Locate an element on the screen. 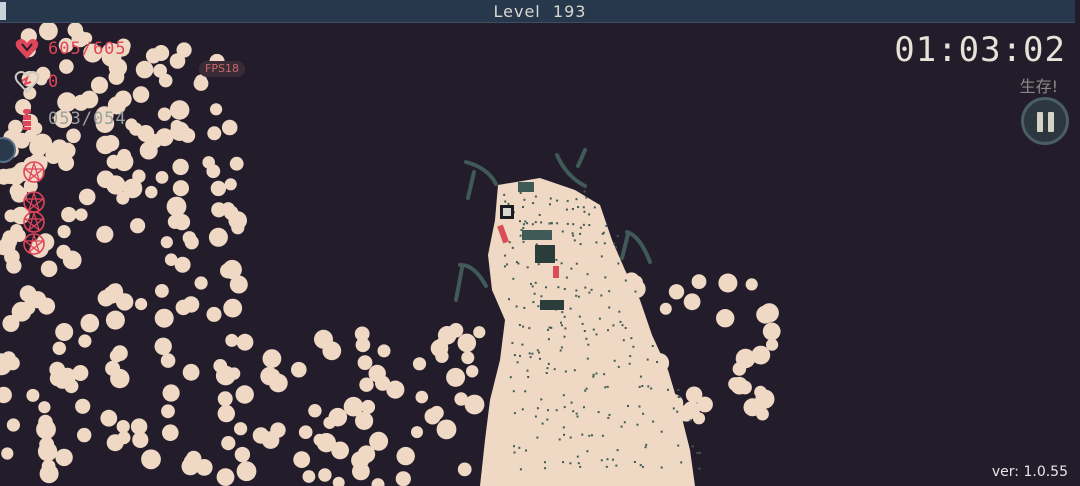  pause-button is located at coordinates (1045, 121).